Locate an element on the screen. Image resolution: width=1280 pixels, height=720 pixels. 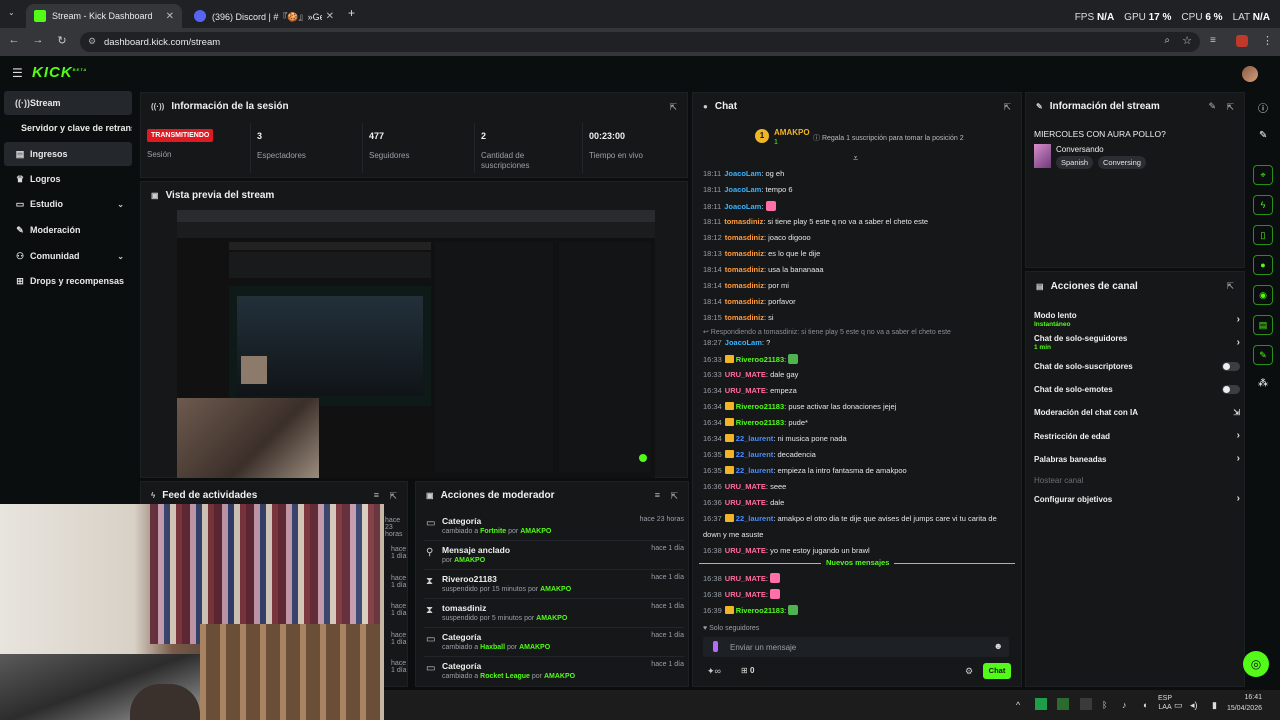
site-info-icon: ⚙ is located at coordinates (92, 41).